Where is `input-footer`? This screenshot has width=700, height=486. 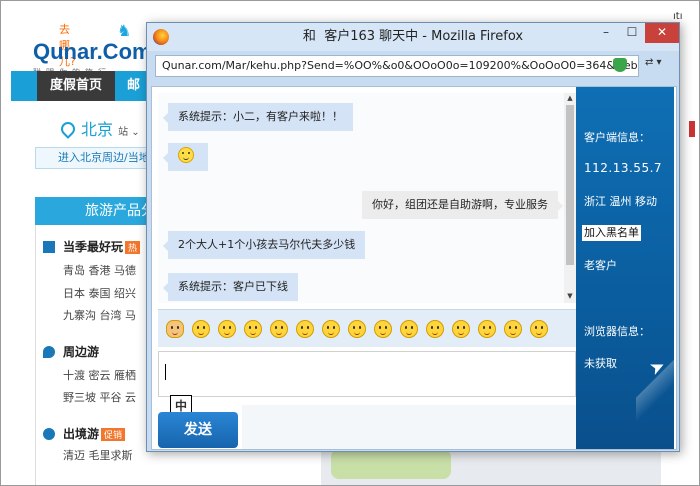
input-footer is located at coordinates (409, 427).